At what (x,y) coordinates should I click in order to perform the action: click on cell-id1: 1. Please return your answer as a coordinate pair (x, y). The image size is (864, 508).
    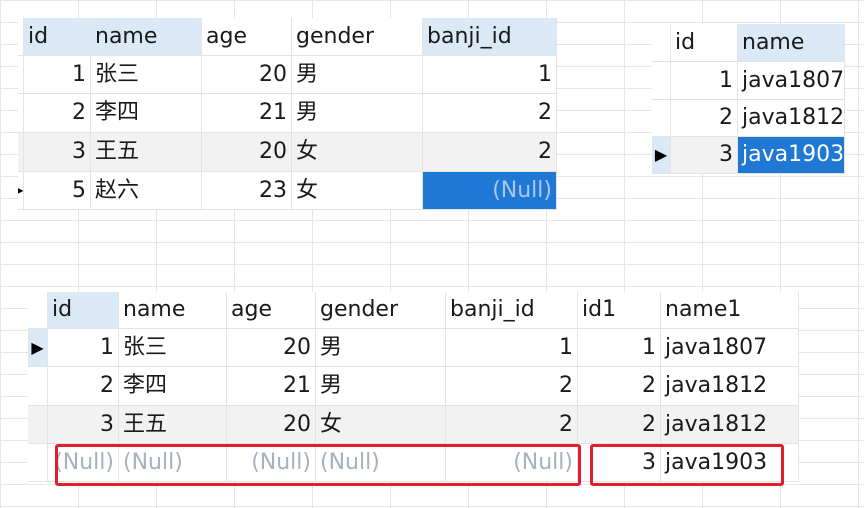
    Looking at the image, I should click on (619, 348).